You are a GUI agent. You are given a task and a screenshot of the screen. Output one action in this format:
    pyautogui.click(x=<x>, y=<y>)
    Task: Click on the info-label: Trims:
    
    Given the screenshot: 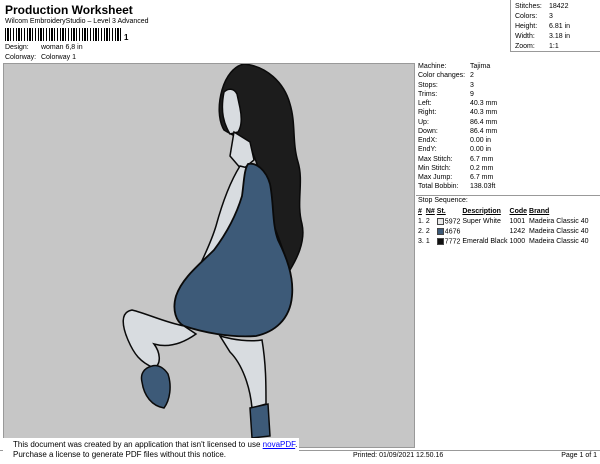 What is the action you would take?
    pyautogui.click(x=428, y=94)
    